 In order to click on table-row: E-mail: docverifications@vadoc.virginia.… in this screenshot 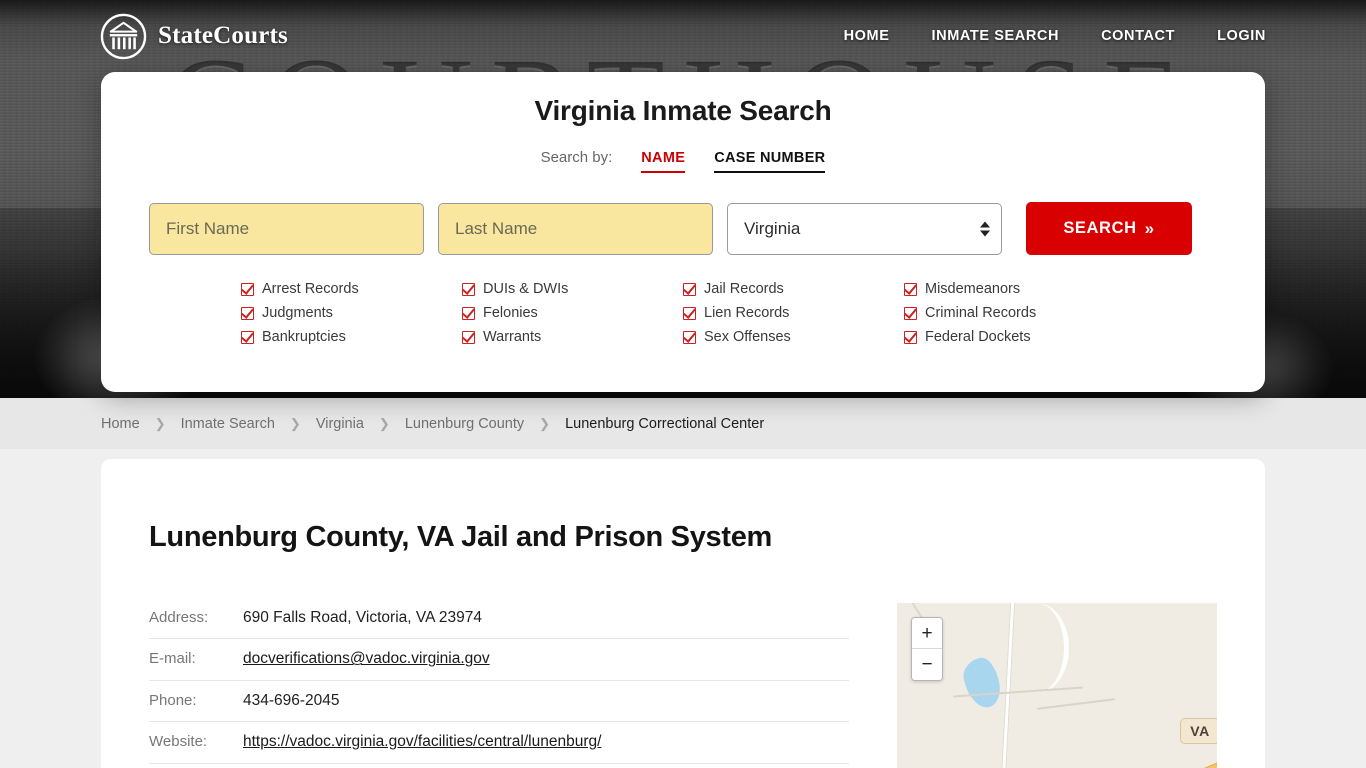, I will do `click(499, 660)`.